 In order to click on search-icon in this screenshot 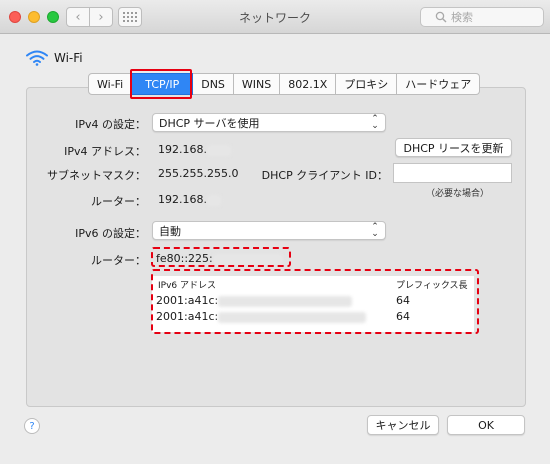, I will do `click(441, 17)`.